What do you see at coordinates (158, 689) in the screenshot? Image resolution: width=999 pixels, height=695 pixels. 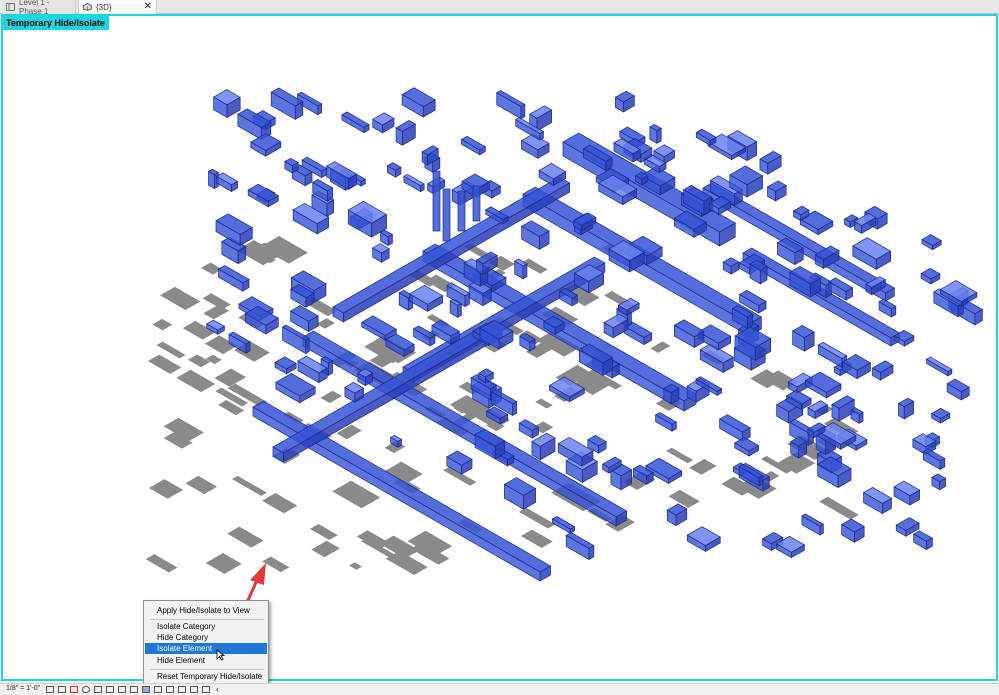 I see `reveal-hidden-elements-icon` at bounding box center [158, 689].